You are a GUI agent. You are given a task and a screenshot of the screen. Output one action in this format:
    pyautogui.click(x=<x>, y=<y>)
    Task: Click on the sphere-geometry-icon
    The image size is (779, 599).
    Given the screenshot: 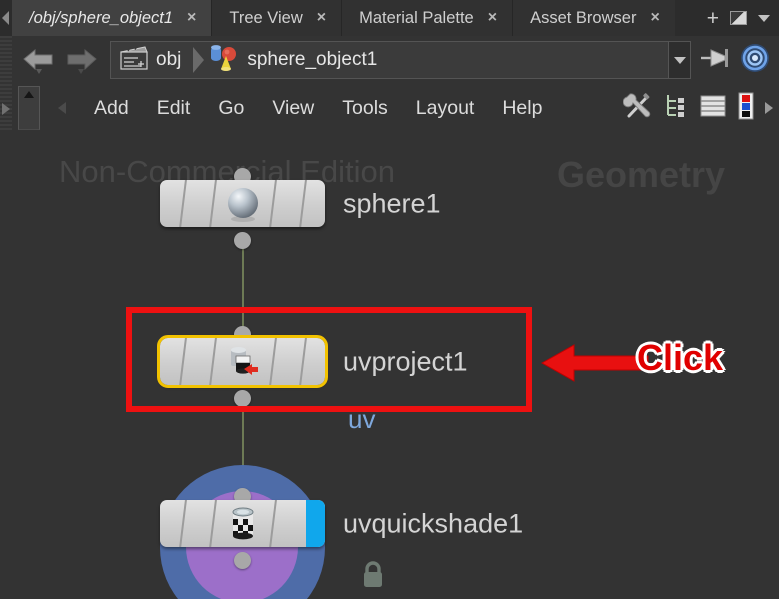 What is the action you would take?
    pyautogui.click(x=243, y=204)
    